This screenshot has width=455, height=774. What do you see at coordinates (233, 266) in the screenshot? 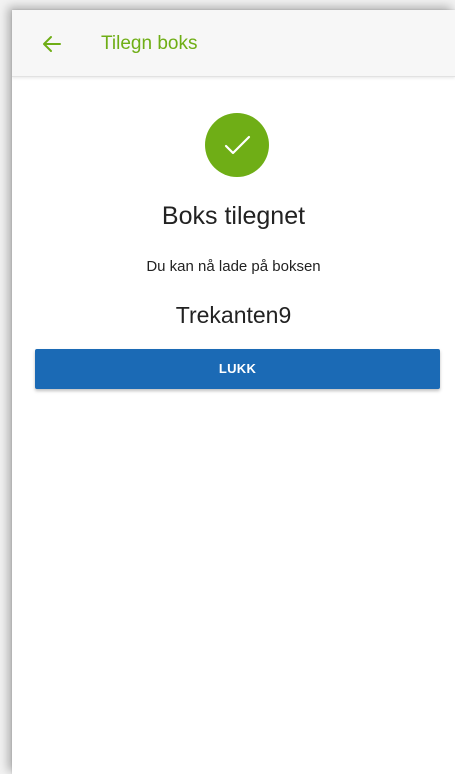
I see `confirmation-message: Du kan nå lade på boksen` at bounding box center [233, 266].